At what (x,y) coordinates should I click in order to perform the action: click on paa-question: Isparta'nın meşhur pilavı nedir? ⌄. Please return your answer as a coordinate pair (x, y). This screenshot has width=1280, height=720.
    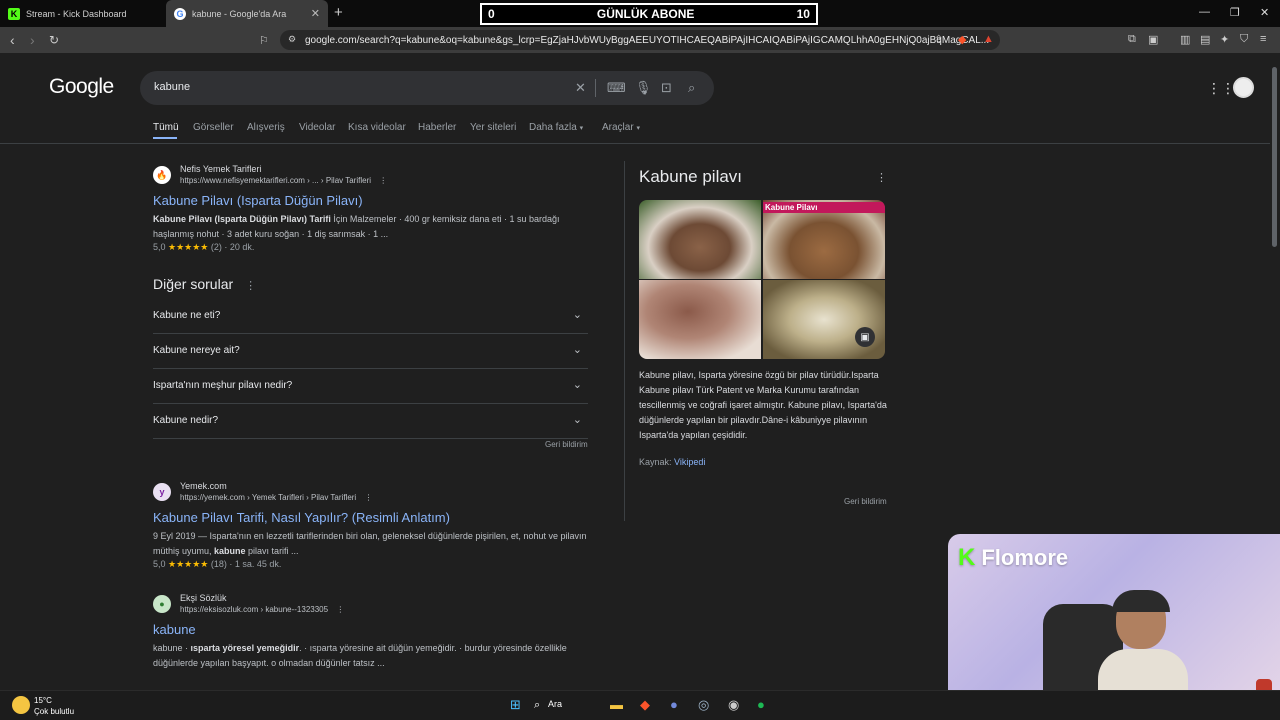
    Looking at the image, I should click on (370, 386).